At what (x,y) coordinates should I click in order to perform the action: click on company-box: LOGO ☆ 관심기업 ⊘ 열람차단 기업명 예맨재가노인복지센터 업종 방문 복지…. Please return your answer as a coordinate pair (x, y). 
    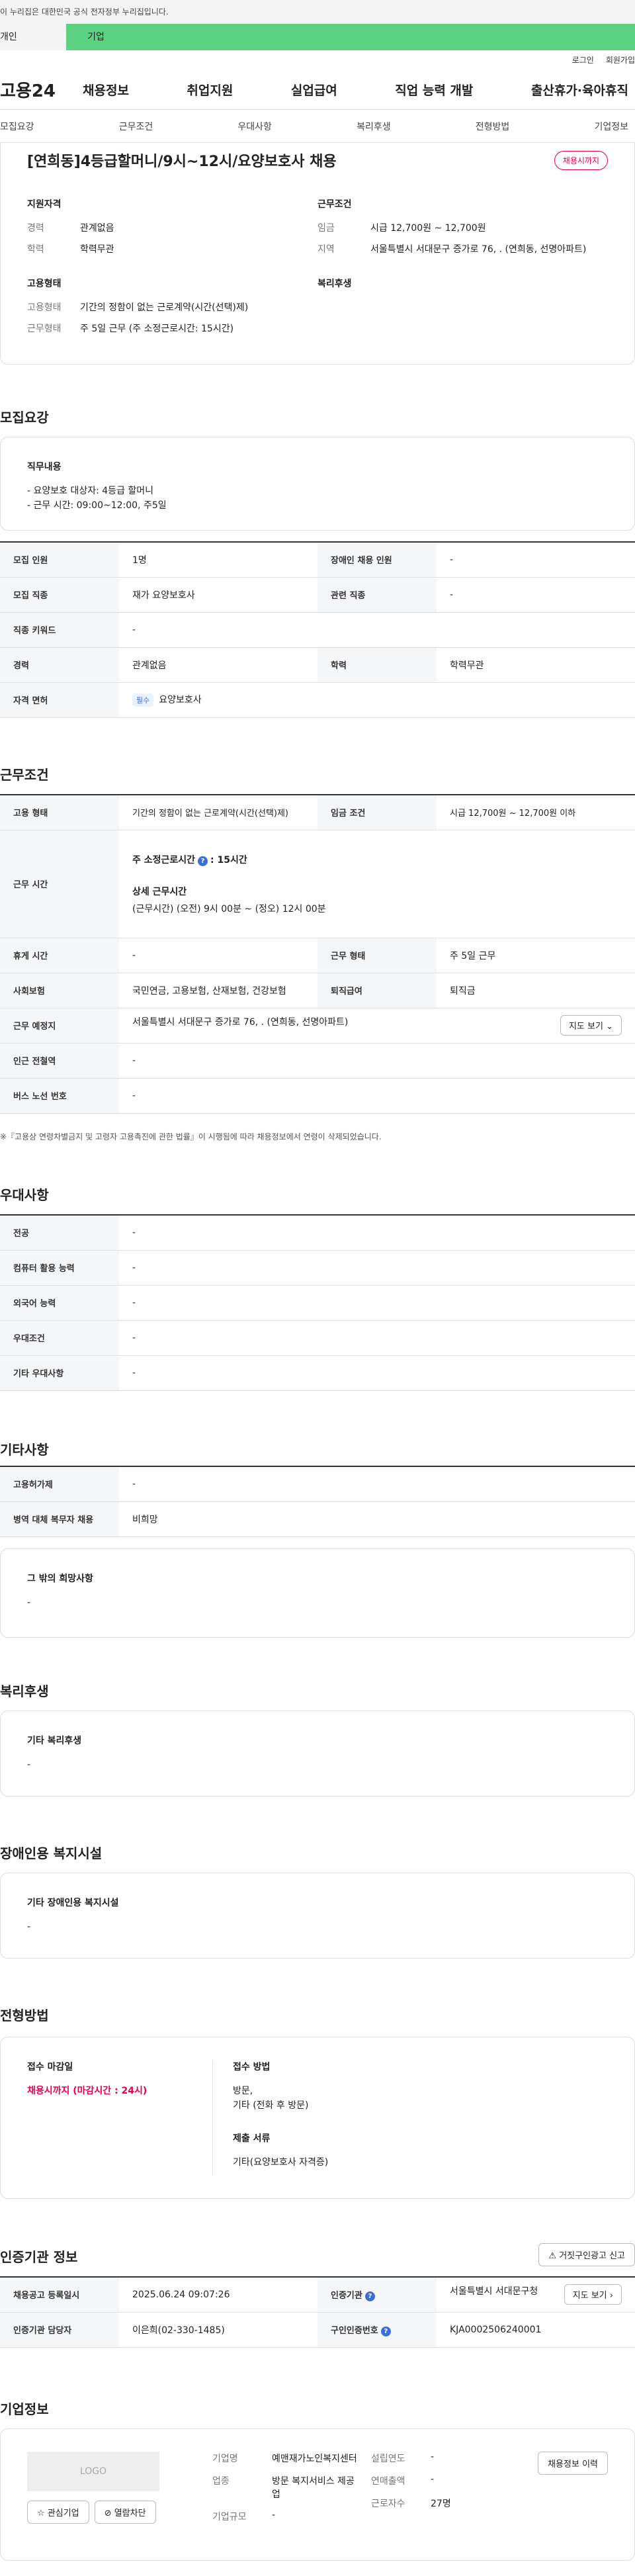
    Looking at the image, I should click on (317, 2494).